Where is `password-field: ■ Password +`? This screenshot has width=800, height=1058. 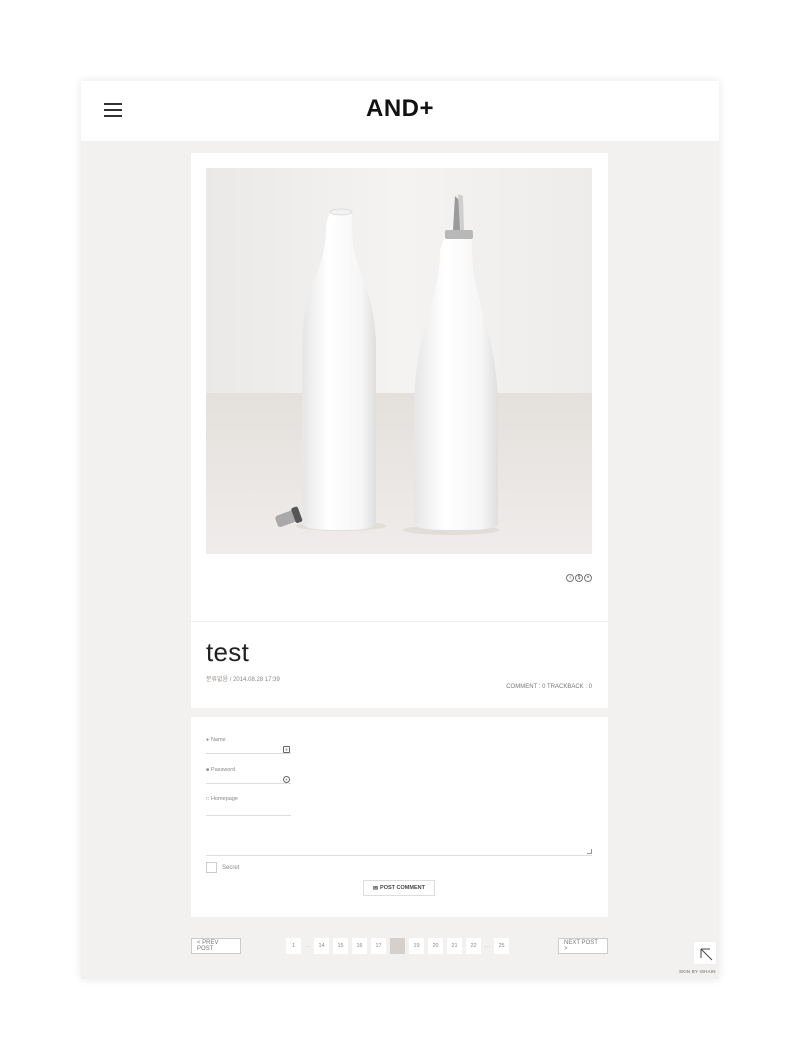 password-field: ■ Password + is located at coordinates (248, 775).